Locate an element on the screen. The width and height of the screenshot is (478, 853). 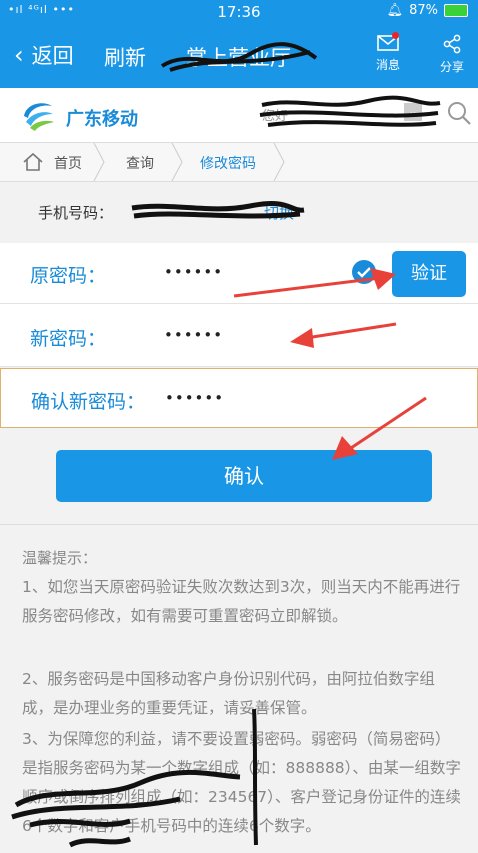
brand-bar: 广东移动 您好 ⌄ is located at coordinates (239, 115).